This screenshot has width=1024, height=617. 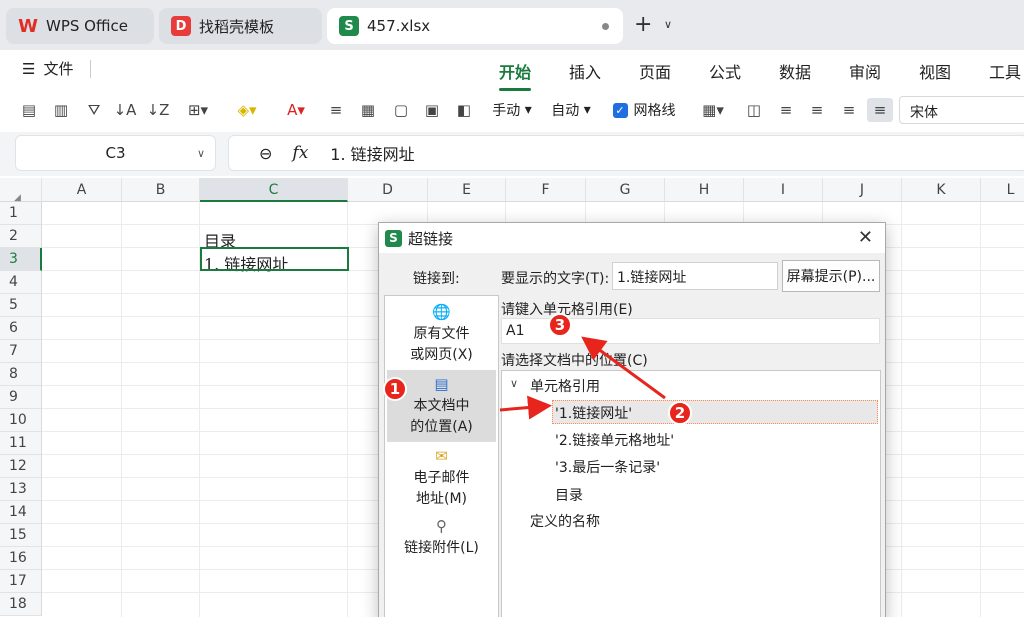 What do you see at coordinates (565, 111) in the screenshot?
I see `auto-label: 自动` at bounding box center [565, 111].